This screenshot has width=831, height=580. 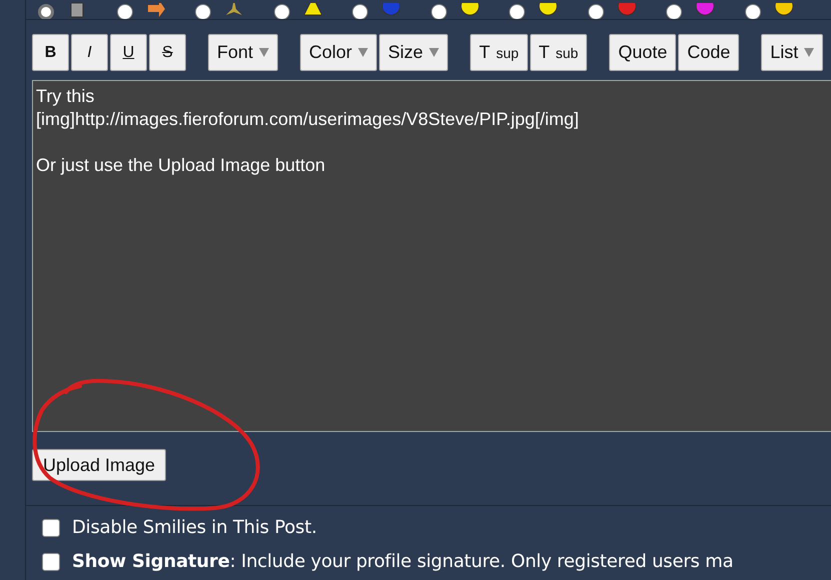 I want to click on format-button: S, so click(x=167, y=52).